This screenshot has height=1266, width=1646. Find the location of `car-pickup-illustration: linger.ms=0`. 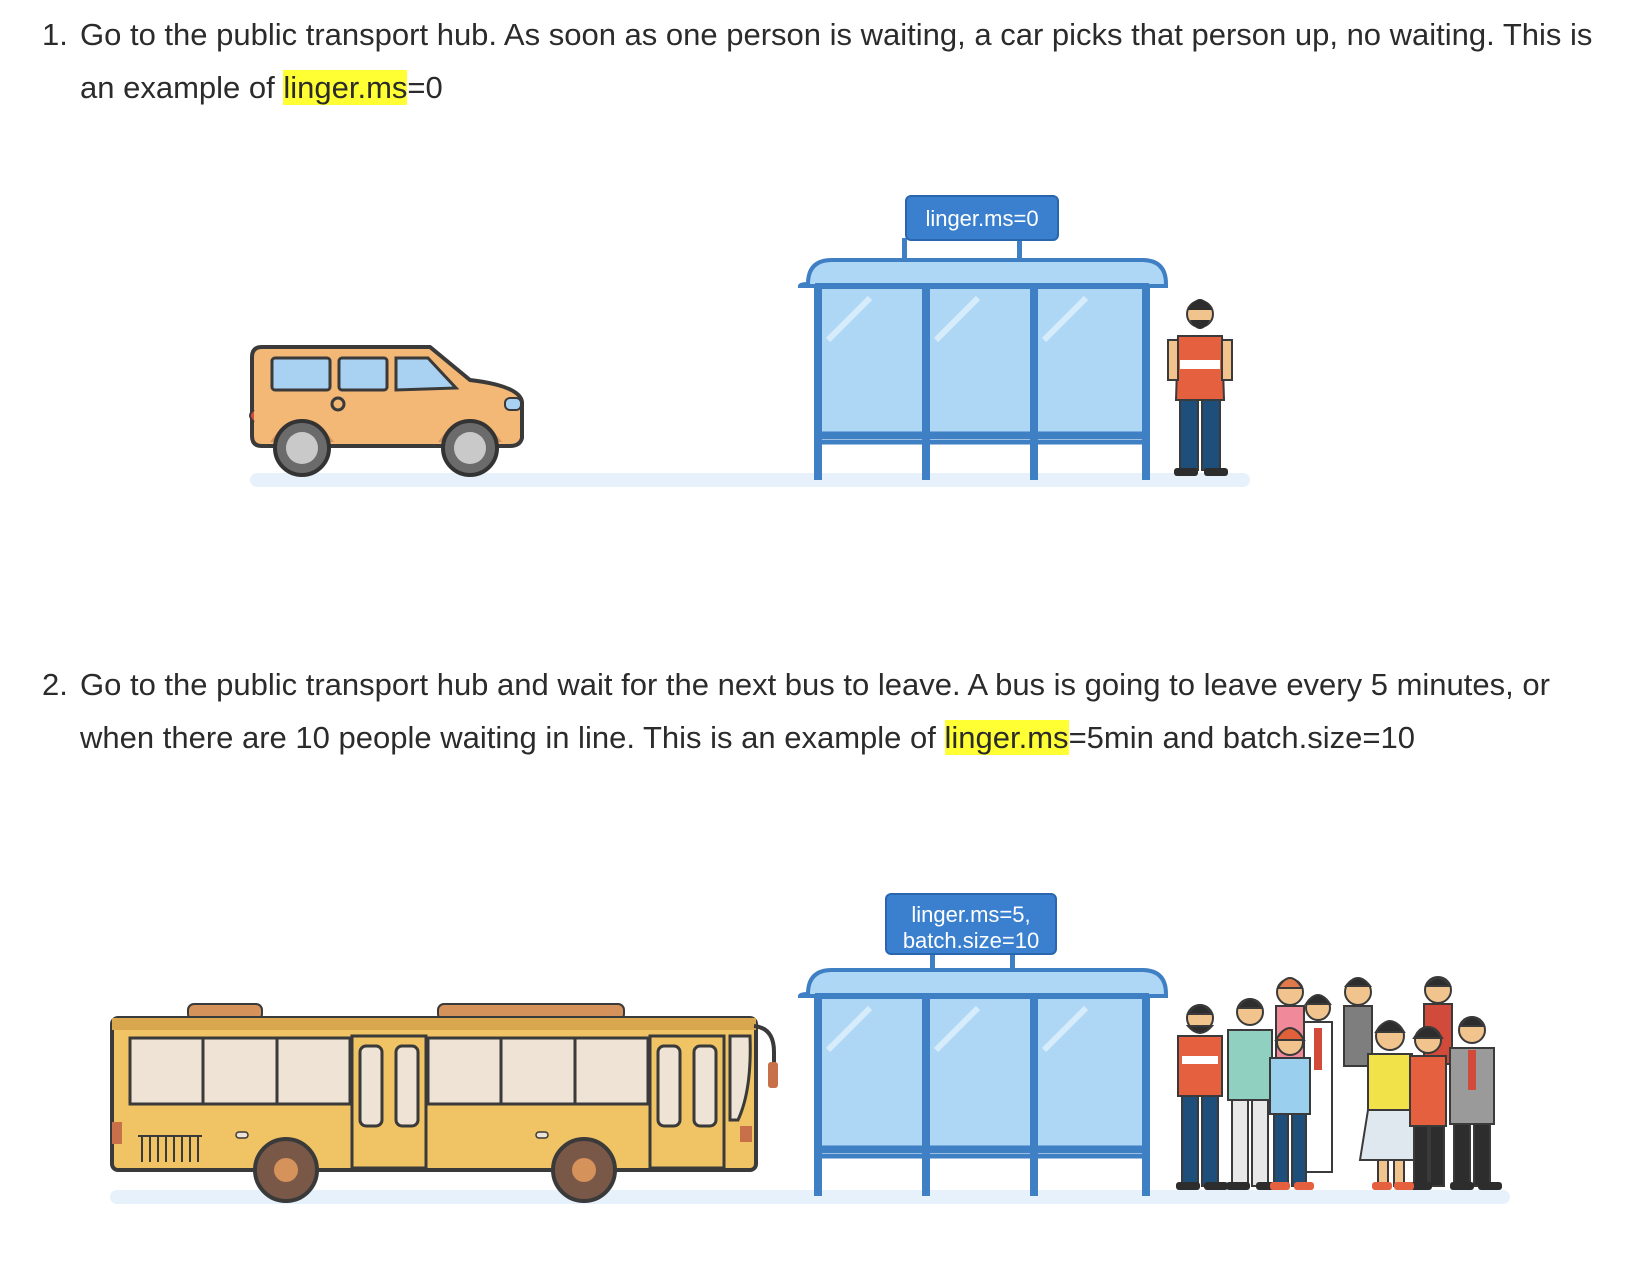

car-pickup-illustration: linger.ms=0 is located at coordinates (749, 341).